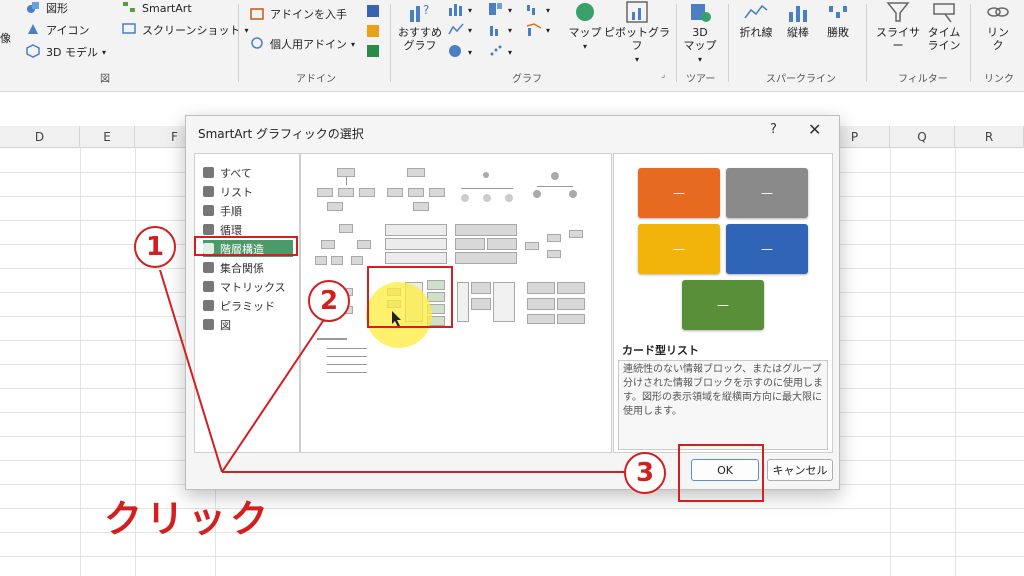 The image size is (1024, 576). Describe the element at coordinates (645, 473) in the screenshot. I see `step-badge-3: 3` at that location.